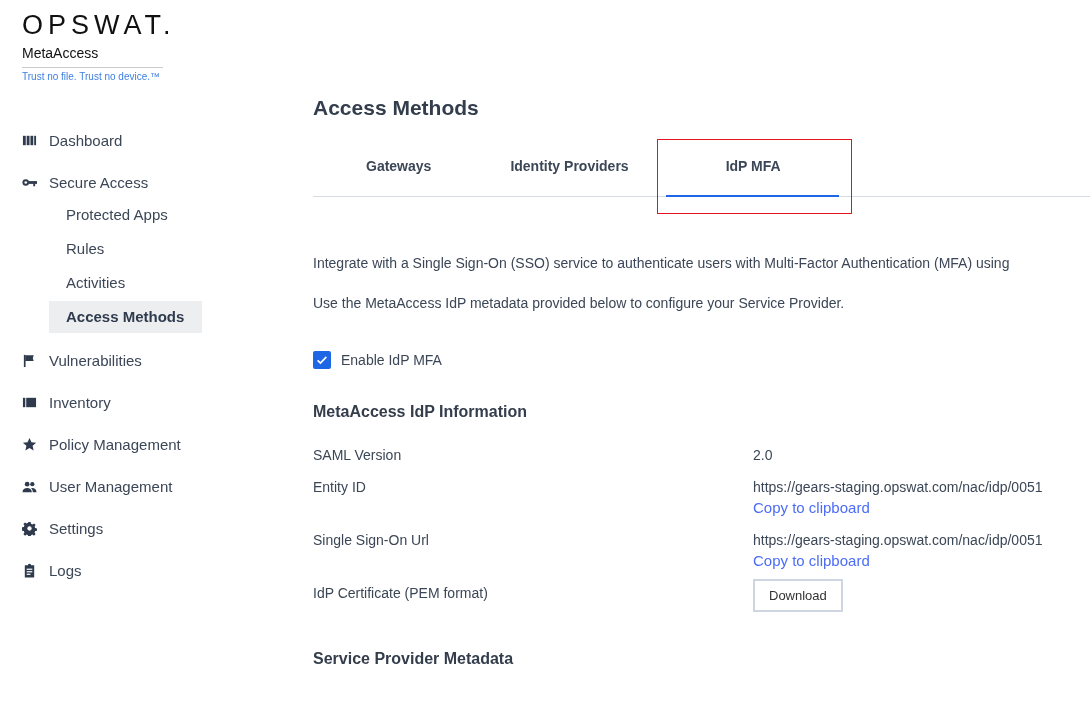  What do you see at coordinates (101, 444) in the screenshot?
I see `sidebar-item: Policy Management` at bounding box center [101, 444].